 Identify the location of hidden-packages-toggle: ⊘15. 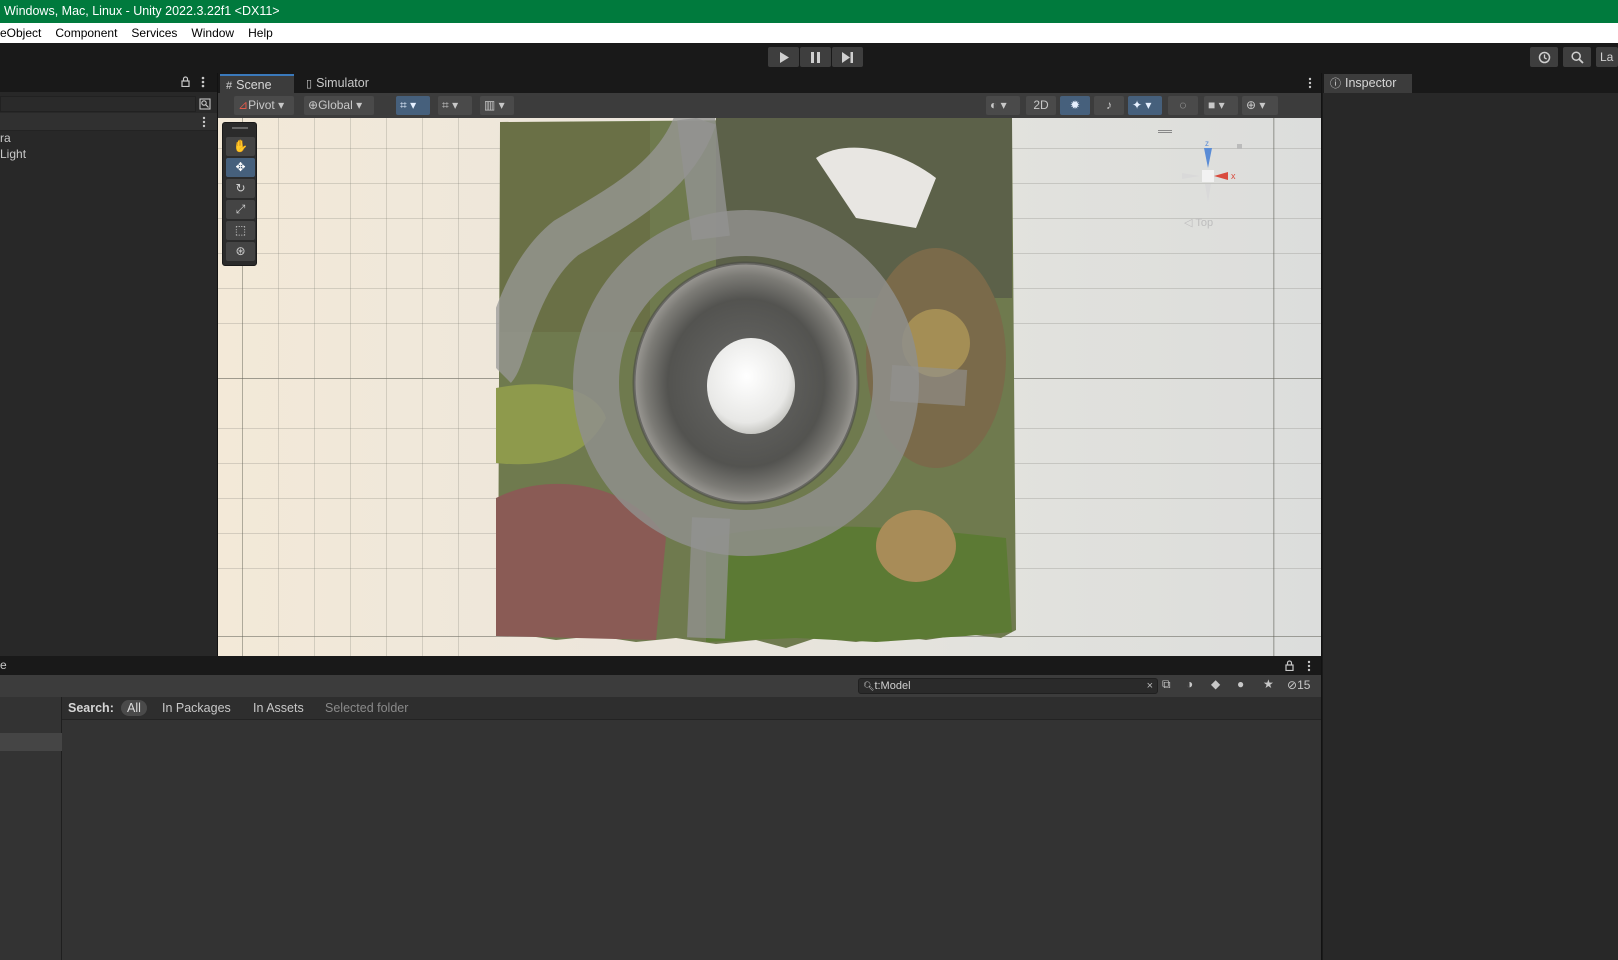
(1298, 685).